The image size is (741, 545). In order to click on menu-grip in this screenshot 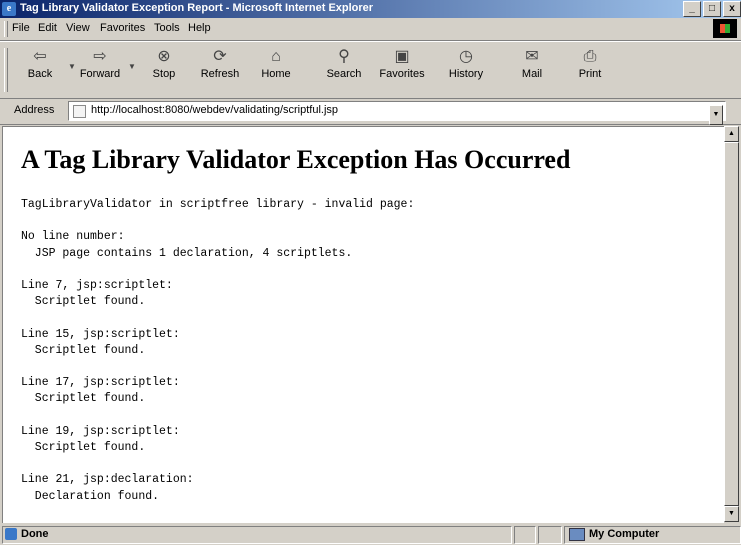, I will do `click(6, 29)`.